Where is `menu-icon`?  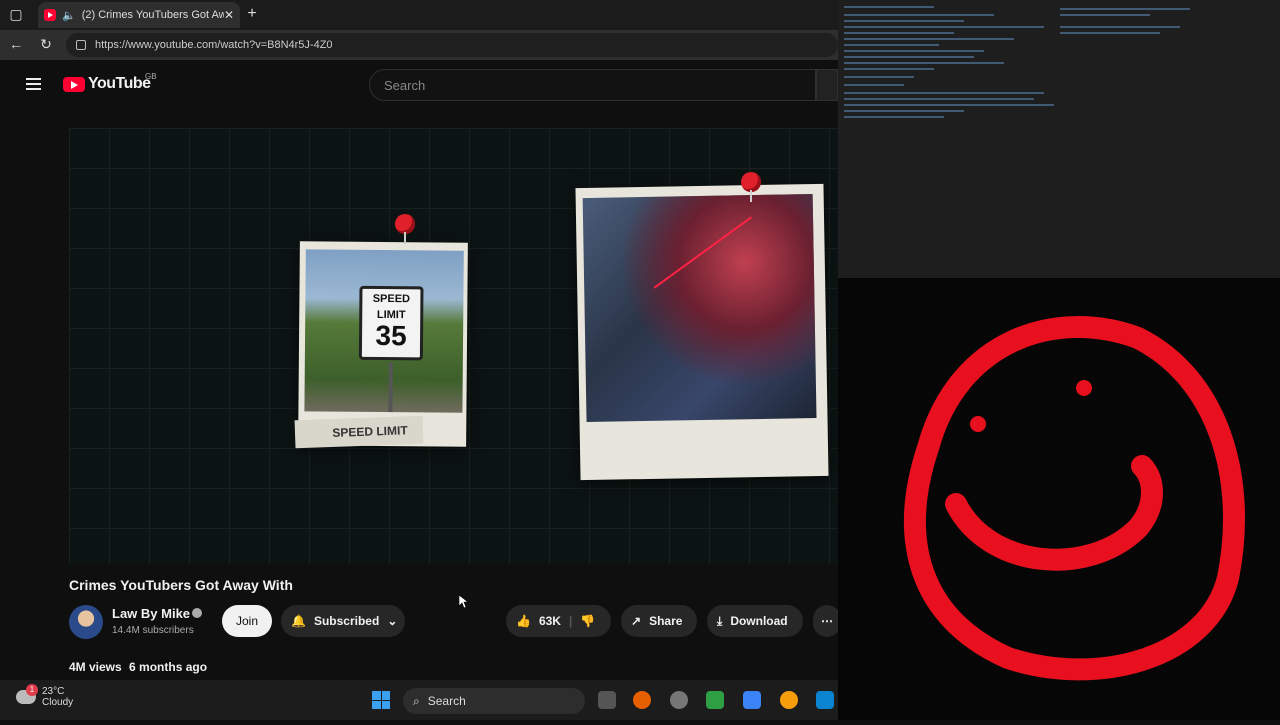
menu-icon is located at coordinates (33, 84).